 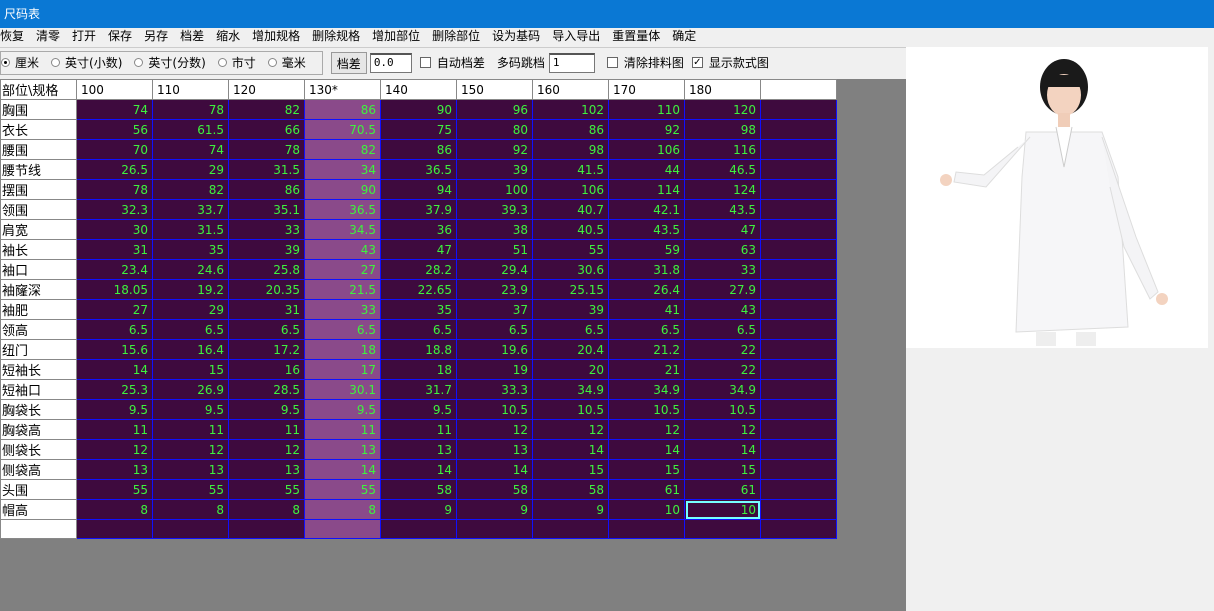 What do you see at coordinates (570, 309) in the screenshot?
I see `size-cell: 39` at bounding box center [570, 309].